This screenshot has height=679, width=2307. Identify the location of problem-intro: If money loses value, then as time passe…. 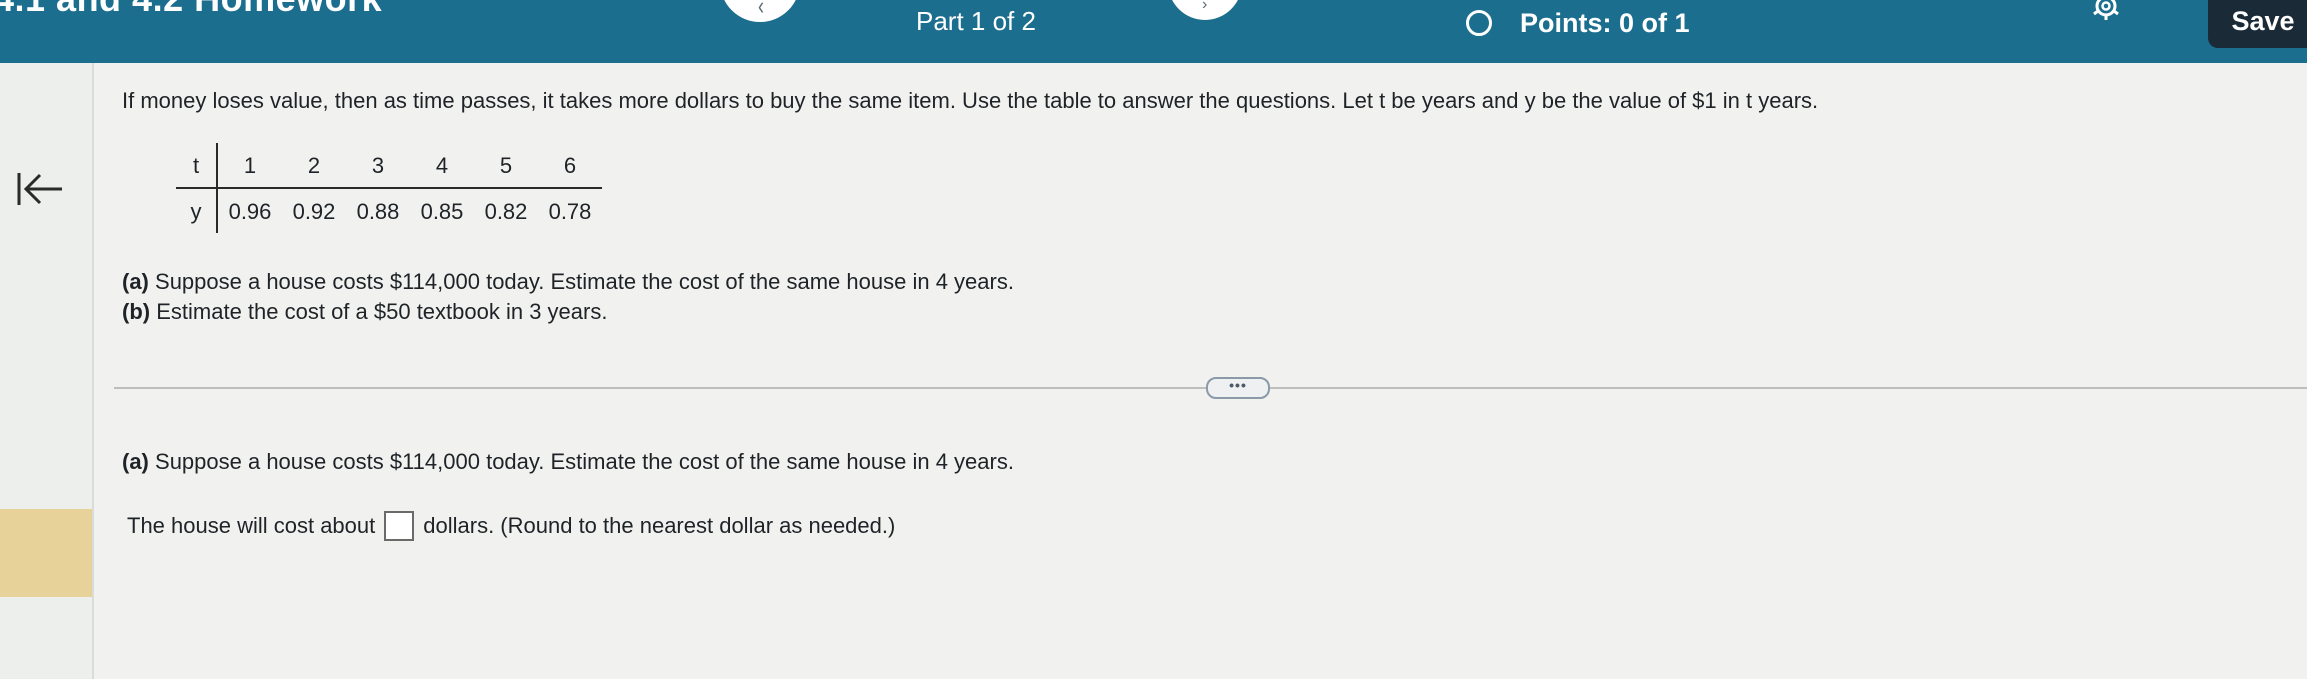
(970, 100).